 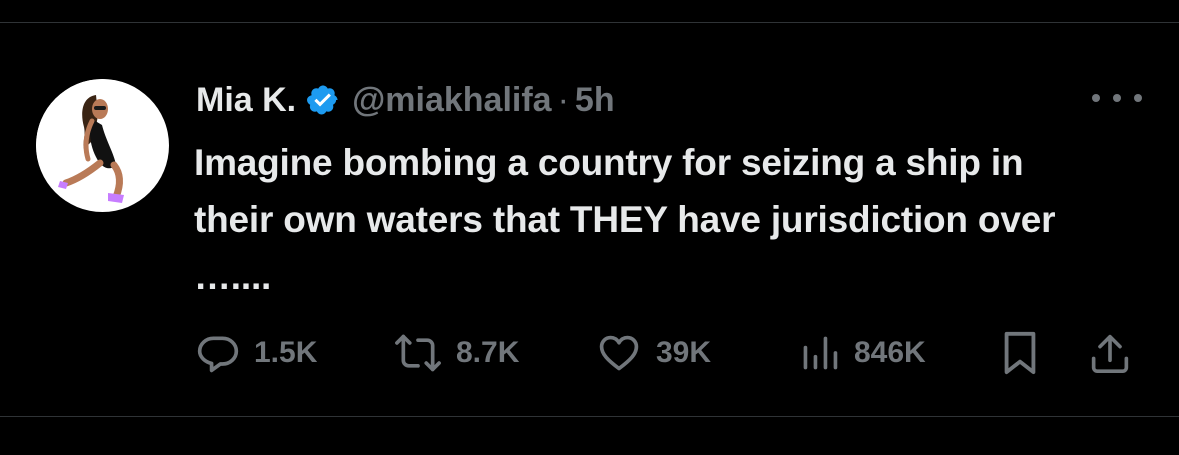 I want to click on more-options-icon, so click(x=1117, y=98).